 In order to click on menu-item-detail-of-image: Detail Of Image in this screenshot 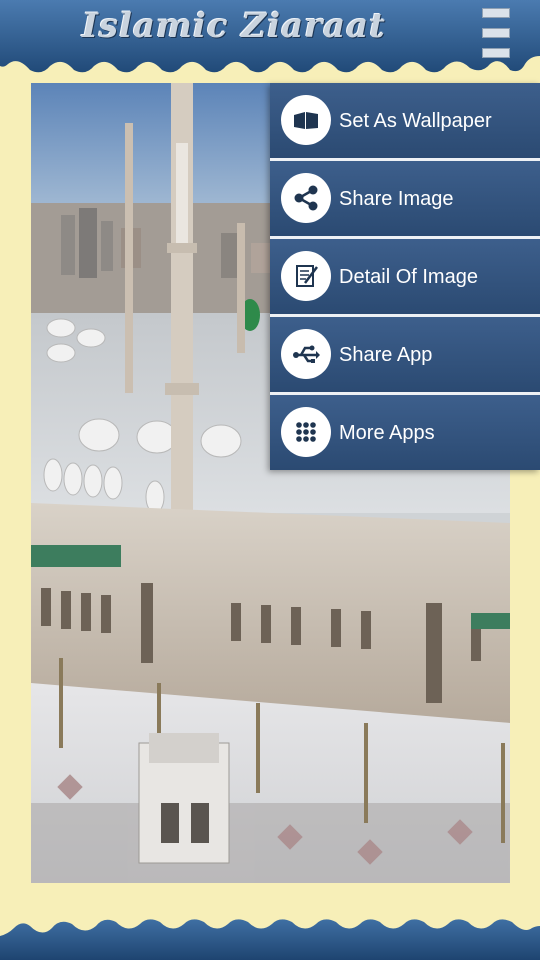, I will do `click(405, 276)`.